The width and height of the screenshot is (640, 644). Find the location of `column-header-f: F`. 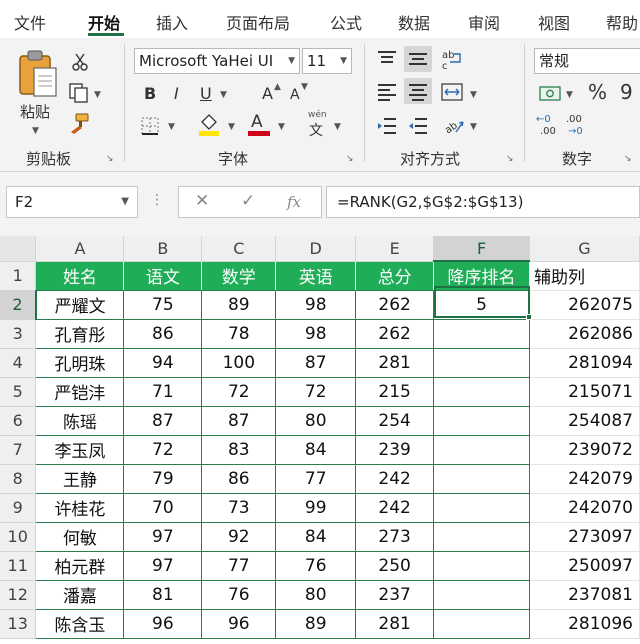

column-header-f: F is located at coordinates (482, 249).